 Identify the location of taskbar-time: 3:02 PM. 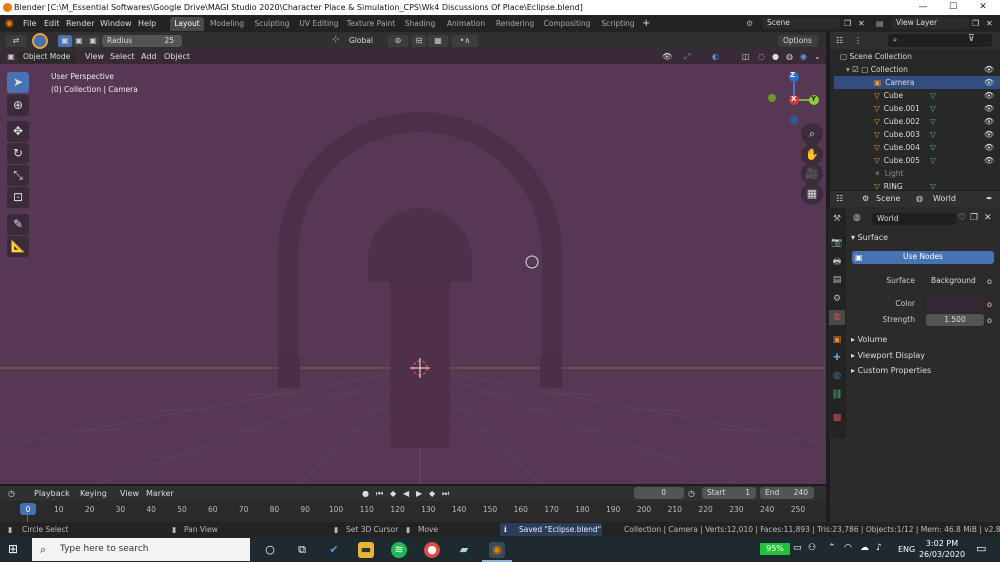
(942, 543).